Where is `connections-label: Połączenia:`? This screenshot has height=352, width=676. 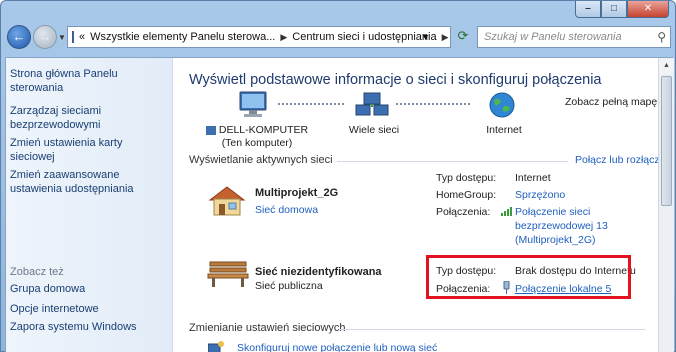 connections-label: Połączenia: is located at coordinates (463, 212).